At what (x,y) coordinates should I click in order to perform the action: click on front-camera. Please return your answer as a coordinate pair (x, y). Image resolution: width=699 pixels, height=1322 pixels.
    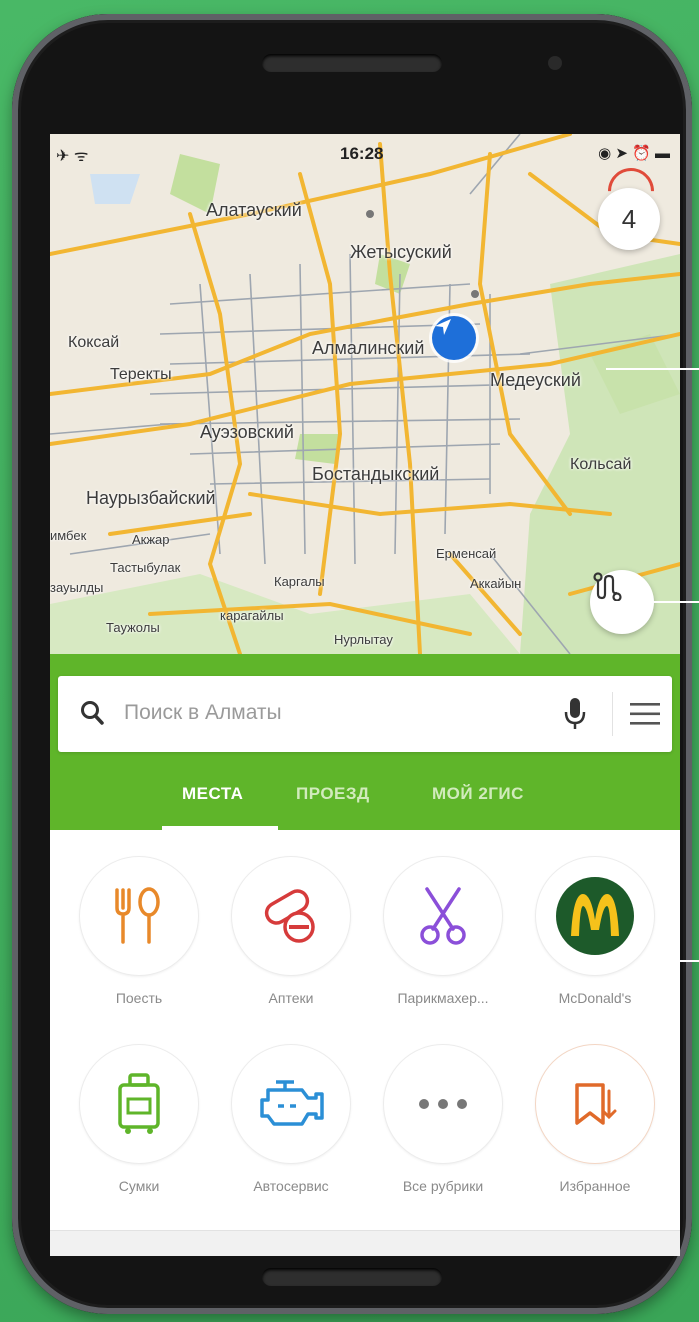
    Looking at the image, I should click on (555, 63).